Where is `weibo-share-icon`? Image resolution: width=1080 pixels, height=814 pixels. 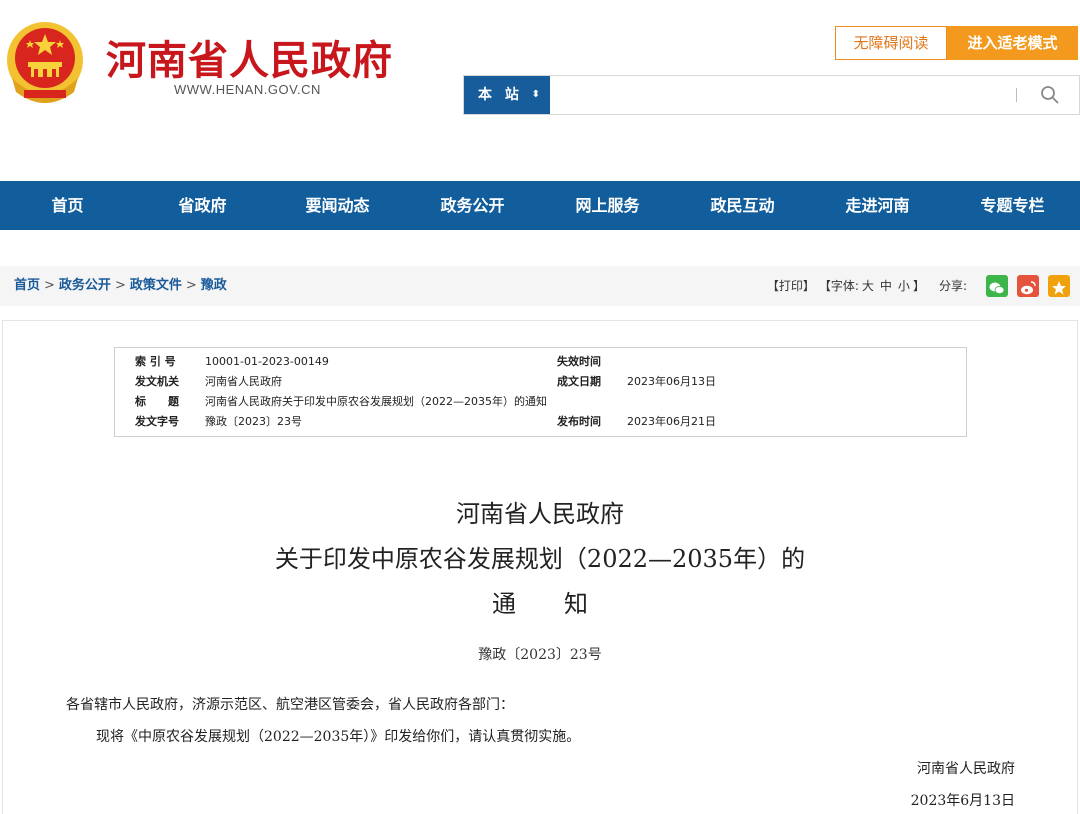 weibo-share-icon is located at coordinates (1028, 286).